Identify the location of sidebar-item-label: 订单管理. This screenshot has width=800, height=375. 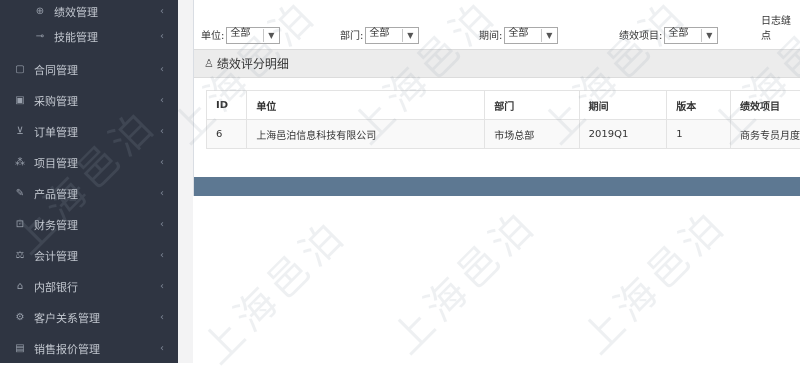
(56, 132).